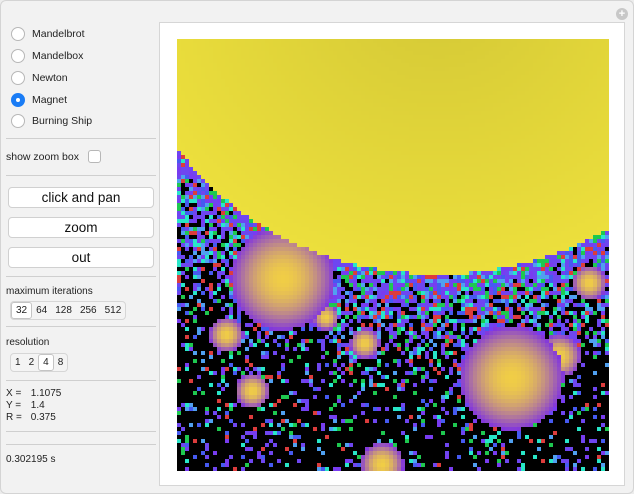  Describe the element at coordinates (50, 78) in the screenshot. I see `radio-label: Newton` at that location.